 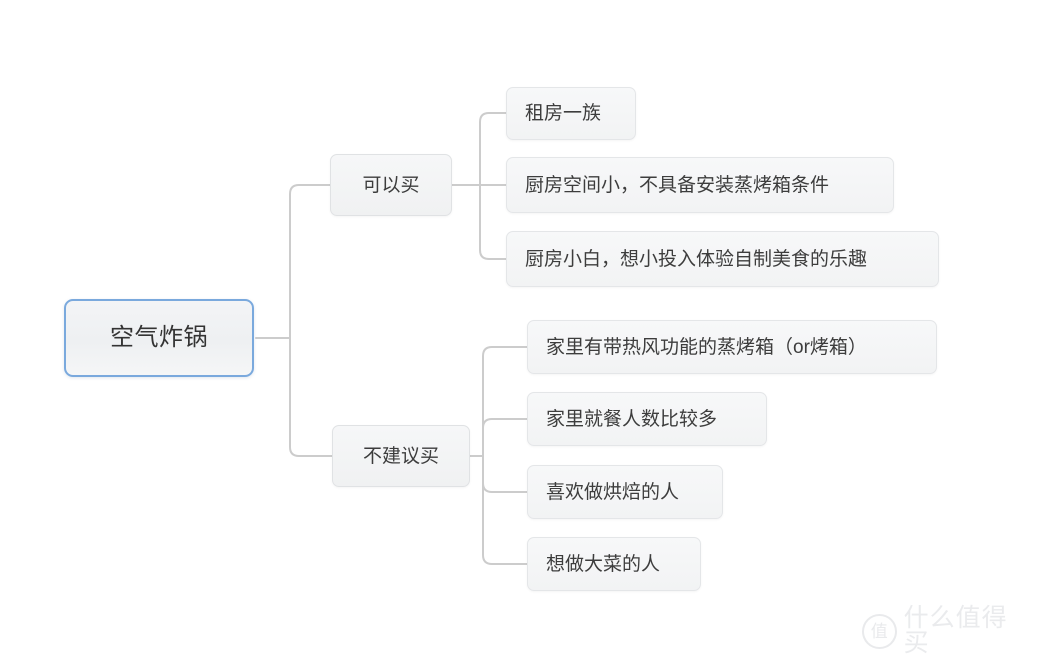 I want to click on mindmap-node-can-buy: 可以买, so click(x=391, y=185).